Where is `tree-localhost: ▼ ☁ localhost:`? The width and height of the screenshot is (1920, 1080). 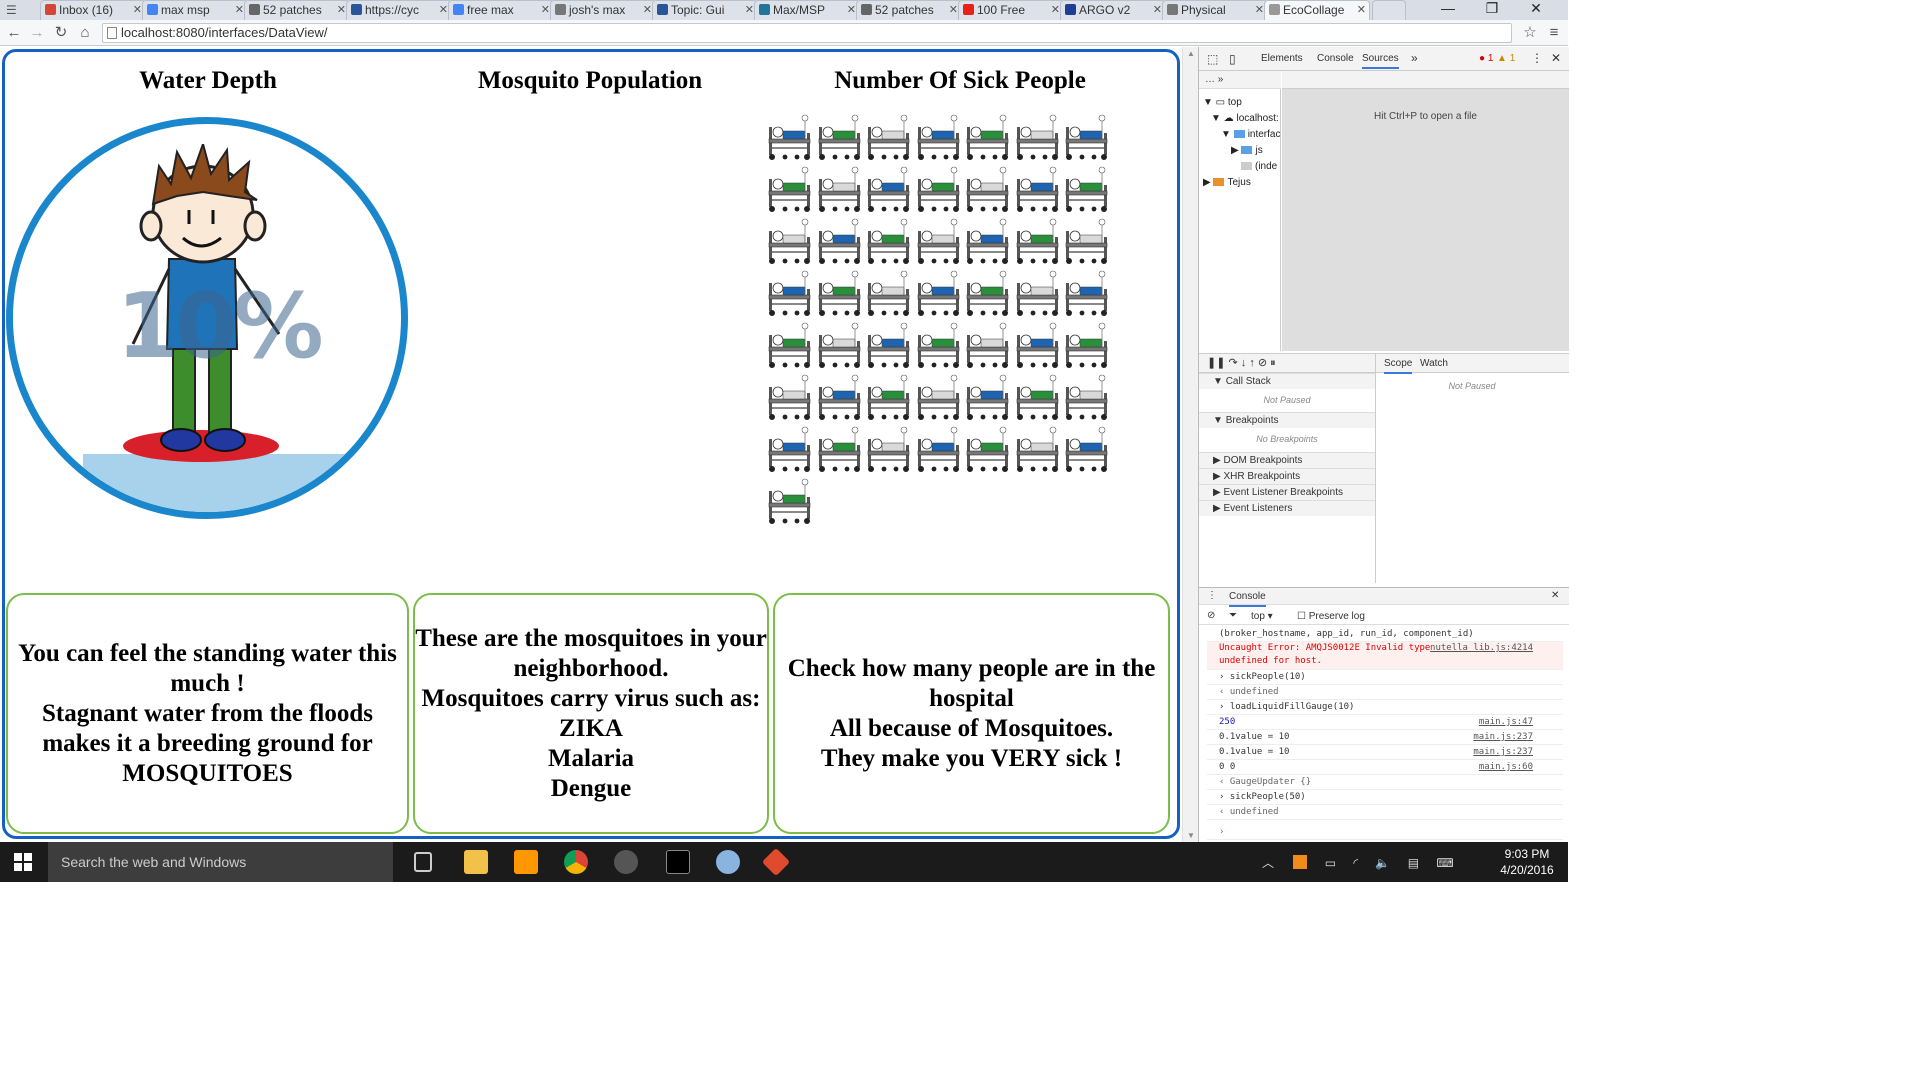
tree-localhost: ▼ ☁ localhost: is located at coordinates (1245, 118).